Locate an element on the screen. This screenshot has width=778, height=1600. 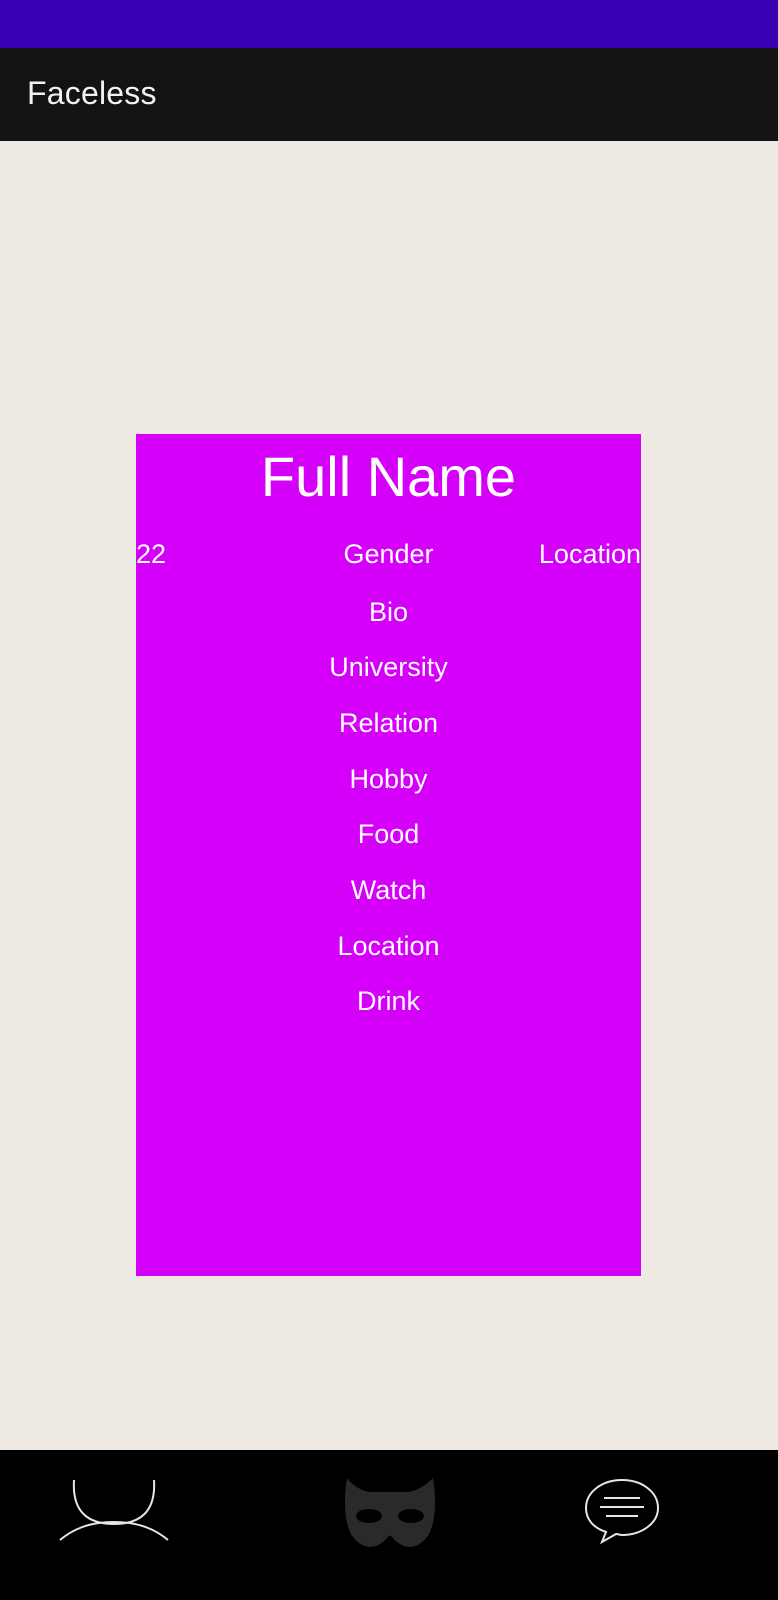
profile-location: Location is located at coordinates (589, 554).